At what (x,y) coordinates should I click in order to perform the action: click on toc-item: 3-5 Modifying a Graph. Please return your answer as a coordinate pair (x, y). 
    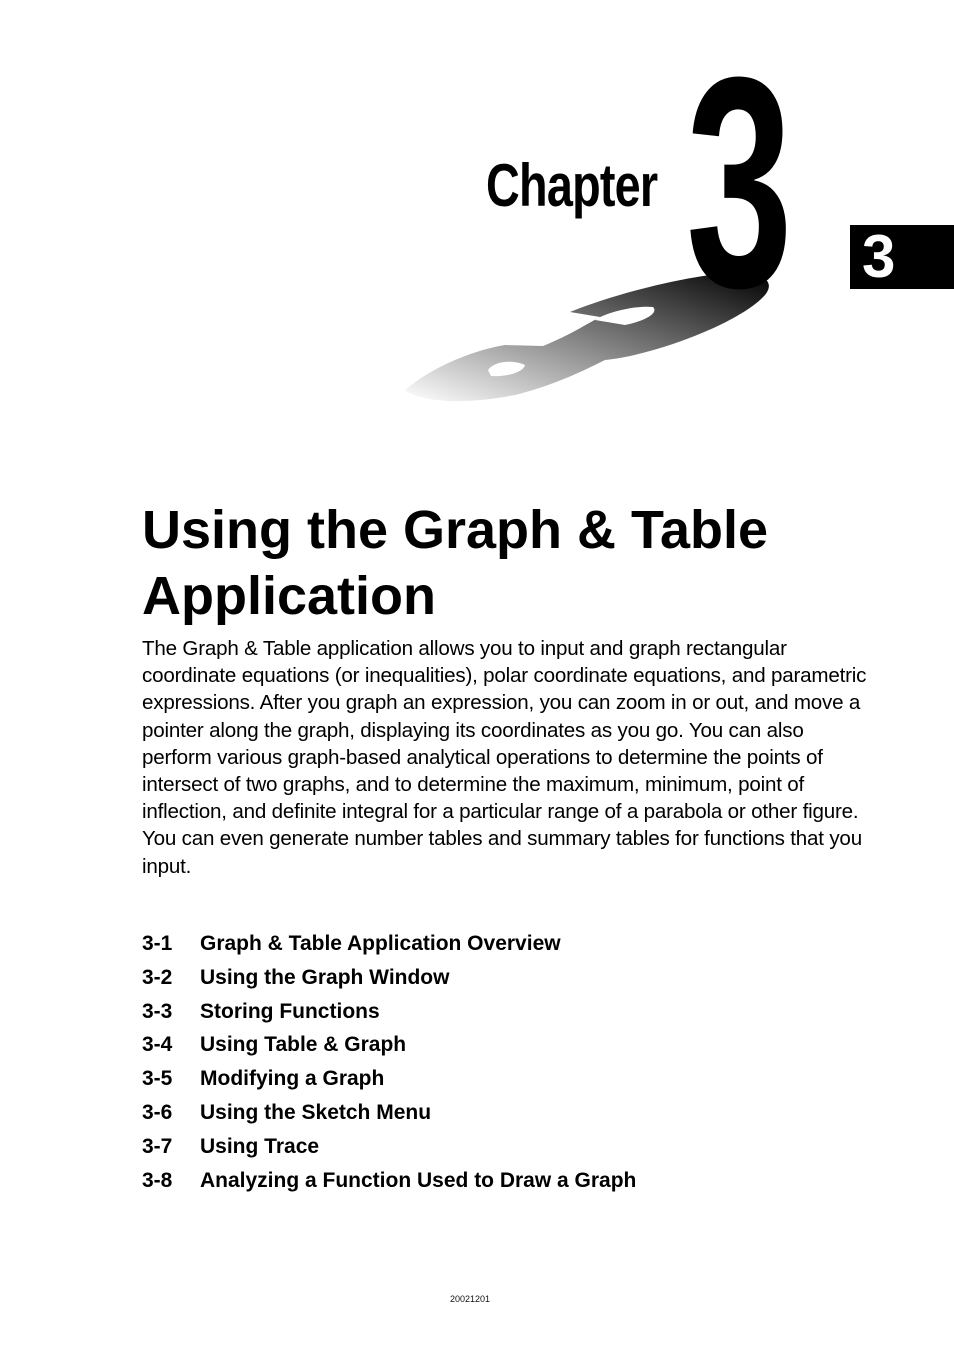
    Looking at the image, I should click on (389, 1079).